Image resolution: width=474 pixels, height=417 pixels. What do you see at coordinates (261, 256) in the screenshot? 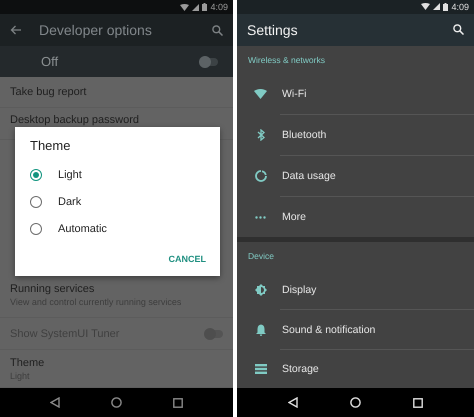
I see `section-header: Device` at bounding box center [261, 256].